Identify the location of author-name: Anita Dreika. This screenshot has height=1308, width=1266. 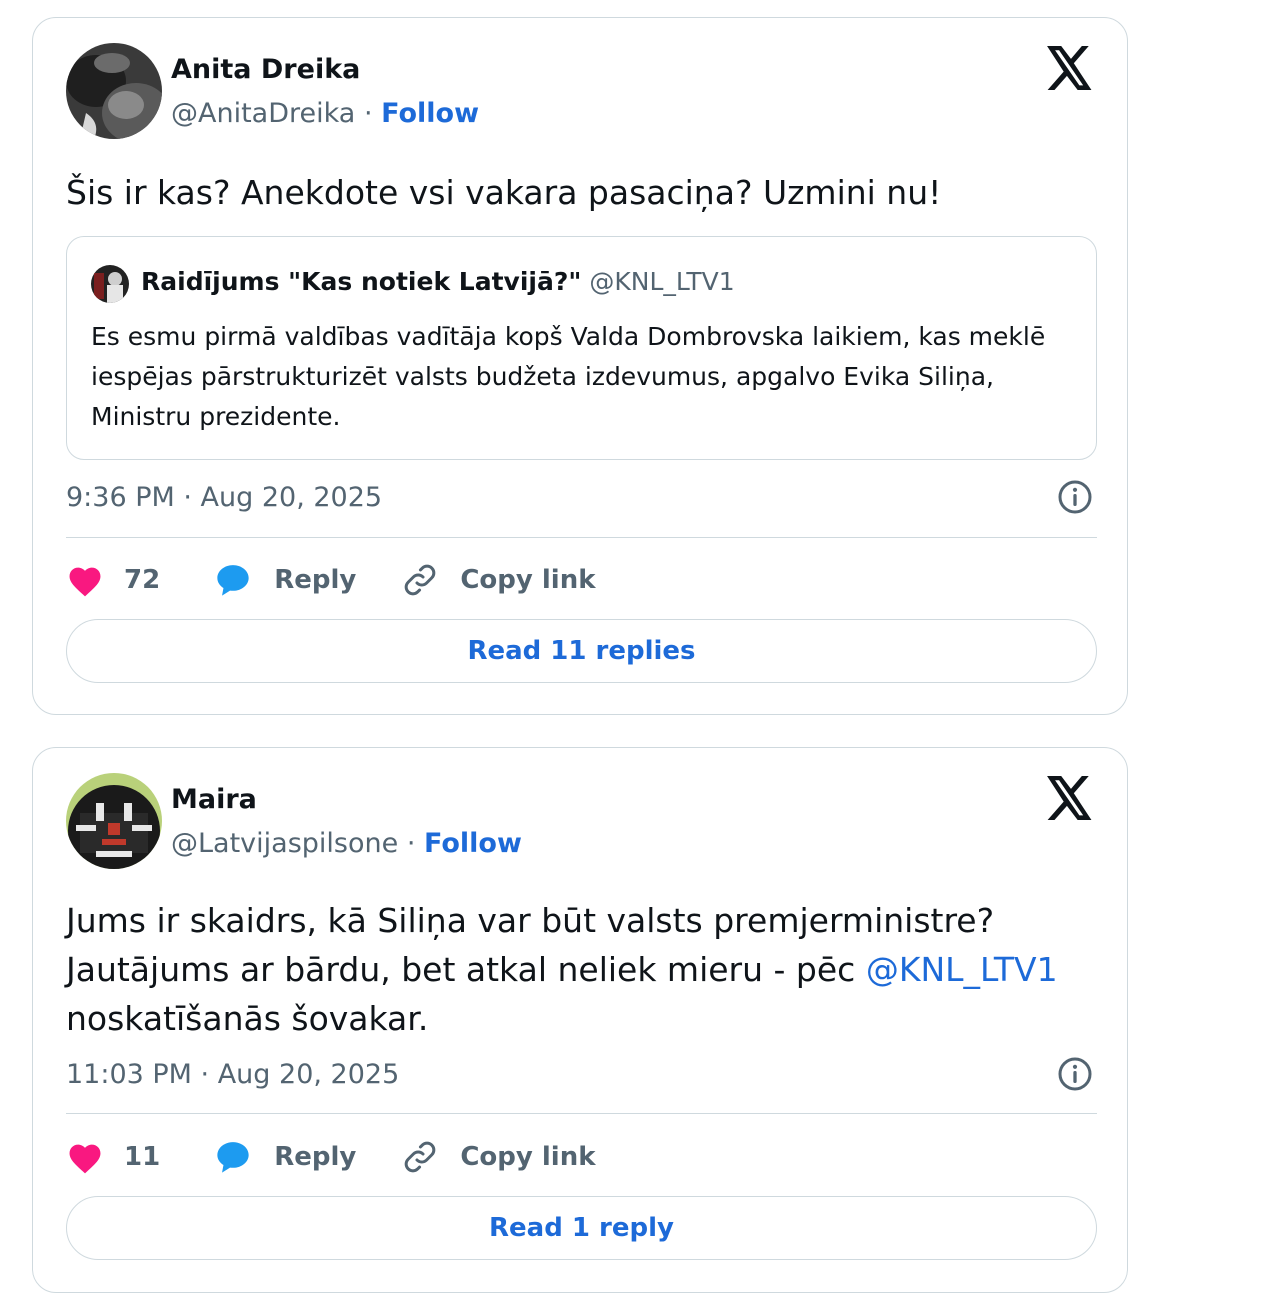
(265, 69).